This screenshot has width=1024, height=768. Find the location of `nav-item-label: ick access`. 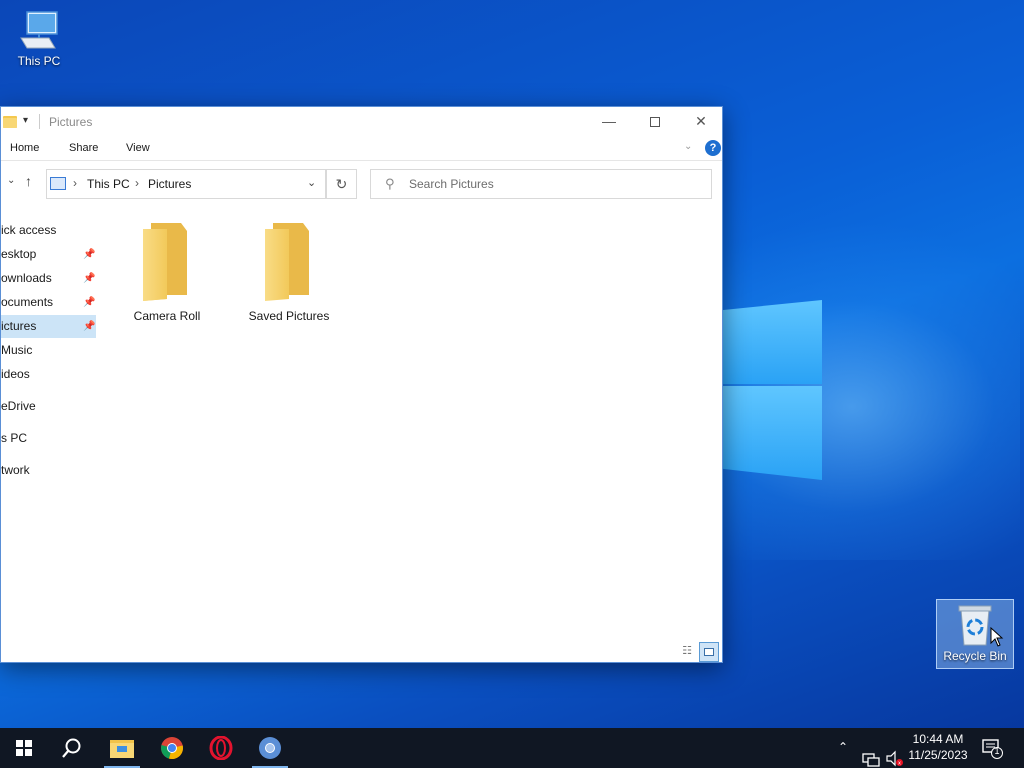

nav-item-label: ick access is located at coordinates (29, 230).